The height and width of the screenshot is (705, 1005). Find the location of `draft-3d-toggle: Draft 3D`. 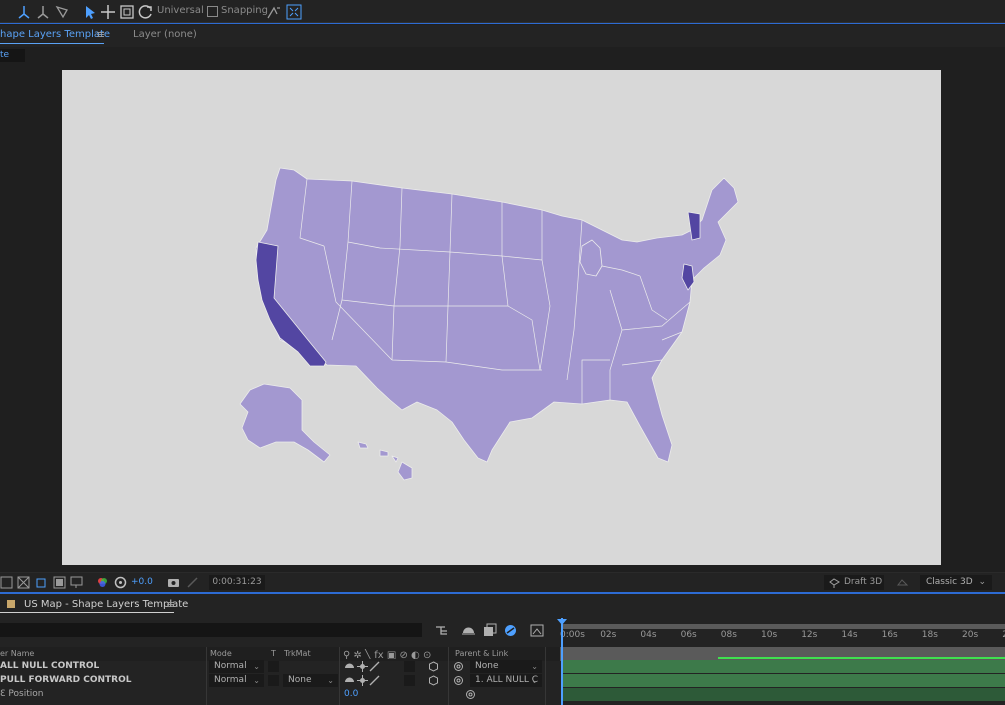

draft-3d-toggle: Draft 3D is located at coordinates (854, 582).